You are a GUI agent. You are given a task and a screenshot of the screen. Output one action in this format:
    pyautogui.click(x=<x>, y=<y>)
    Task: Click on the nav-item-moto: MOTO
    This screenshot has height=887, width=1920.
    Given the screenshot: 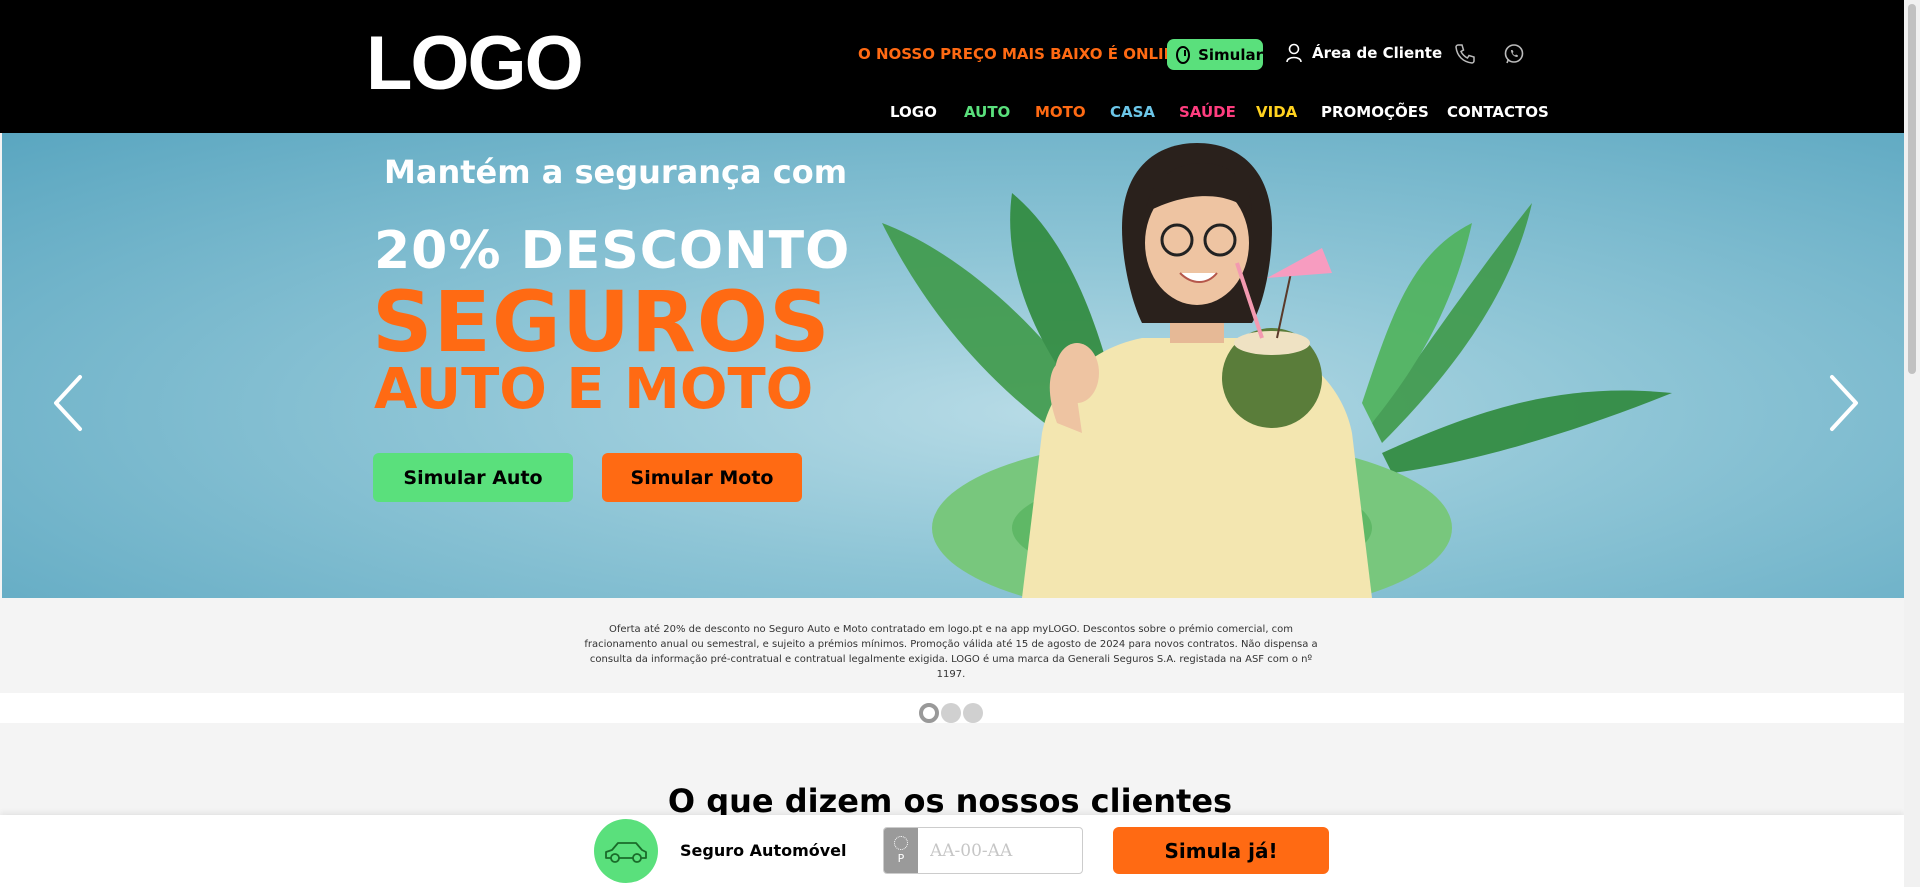 What is the action you would take?
    pyautogui.click(x=1060, y=112)
    